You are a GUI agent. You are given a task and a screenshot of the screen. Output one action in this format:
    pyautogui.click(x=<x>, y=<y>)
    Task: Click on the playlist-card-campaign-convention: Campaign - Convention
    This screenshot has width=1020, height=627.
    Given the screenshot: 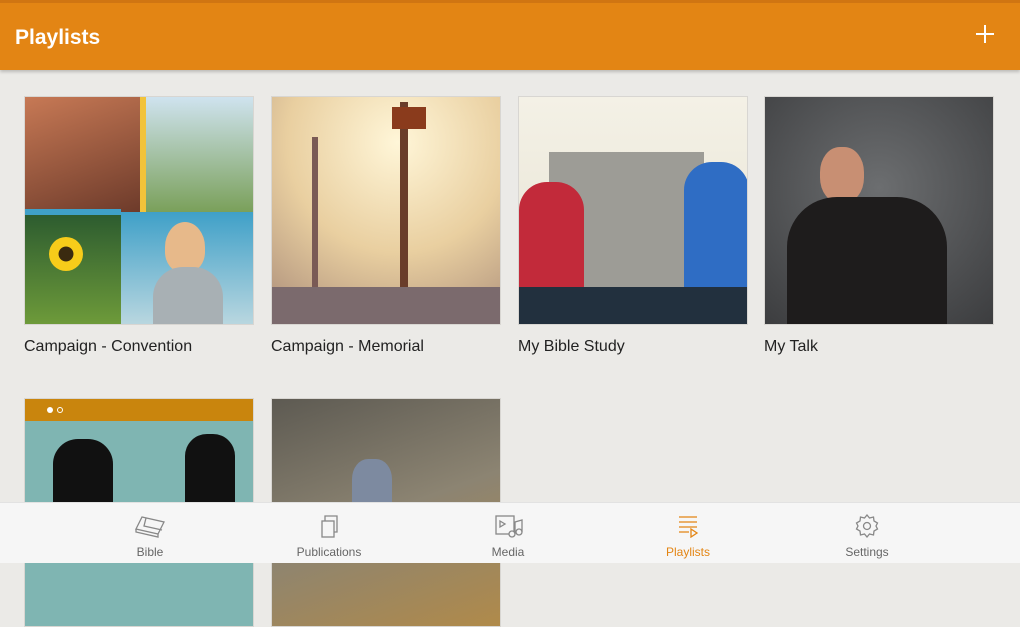 What is the action you would take?
    pyautogui.click(x=139, y=226)
    